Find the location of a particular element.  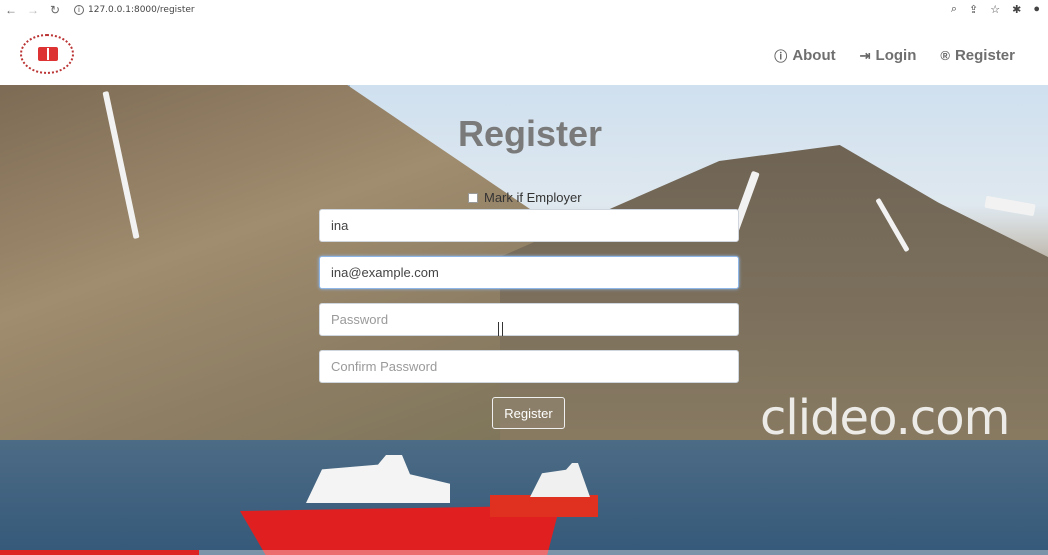

profile-icon: ● is located at coordinates (1036, 9).